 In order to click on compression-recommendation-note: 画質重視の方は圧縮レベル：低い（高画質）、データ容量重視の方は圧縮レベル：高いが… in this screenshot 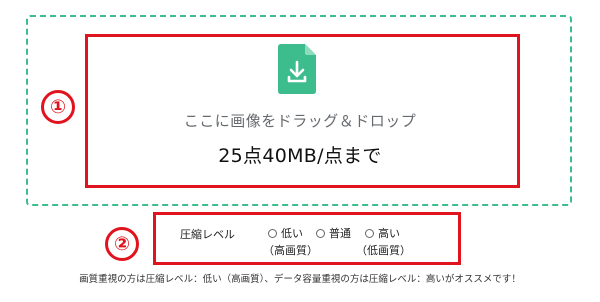, I will do `click(300, 279)`.